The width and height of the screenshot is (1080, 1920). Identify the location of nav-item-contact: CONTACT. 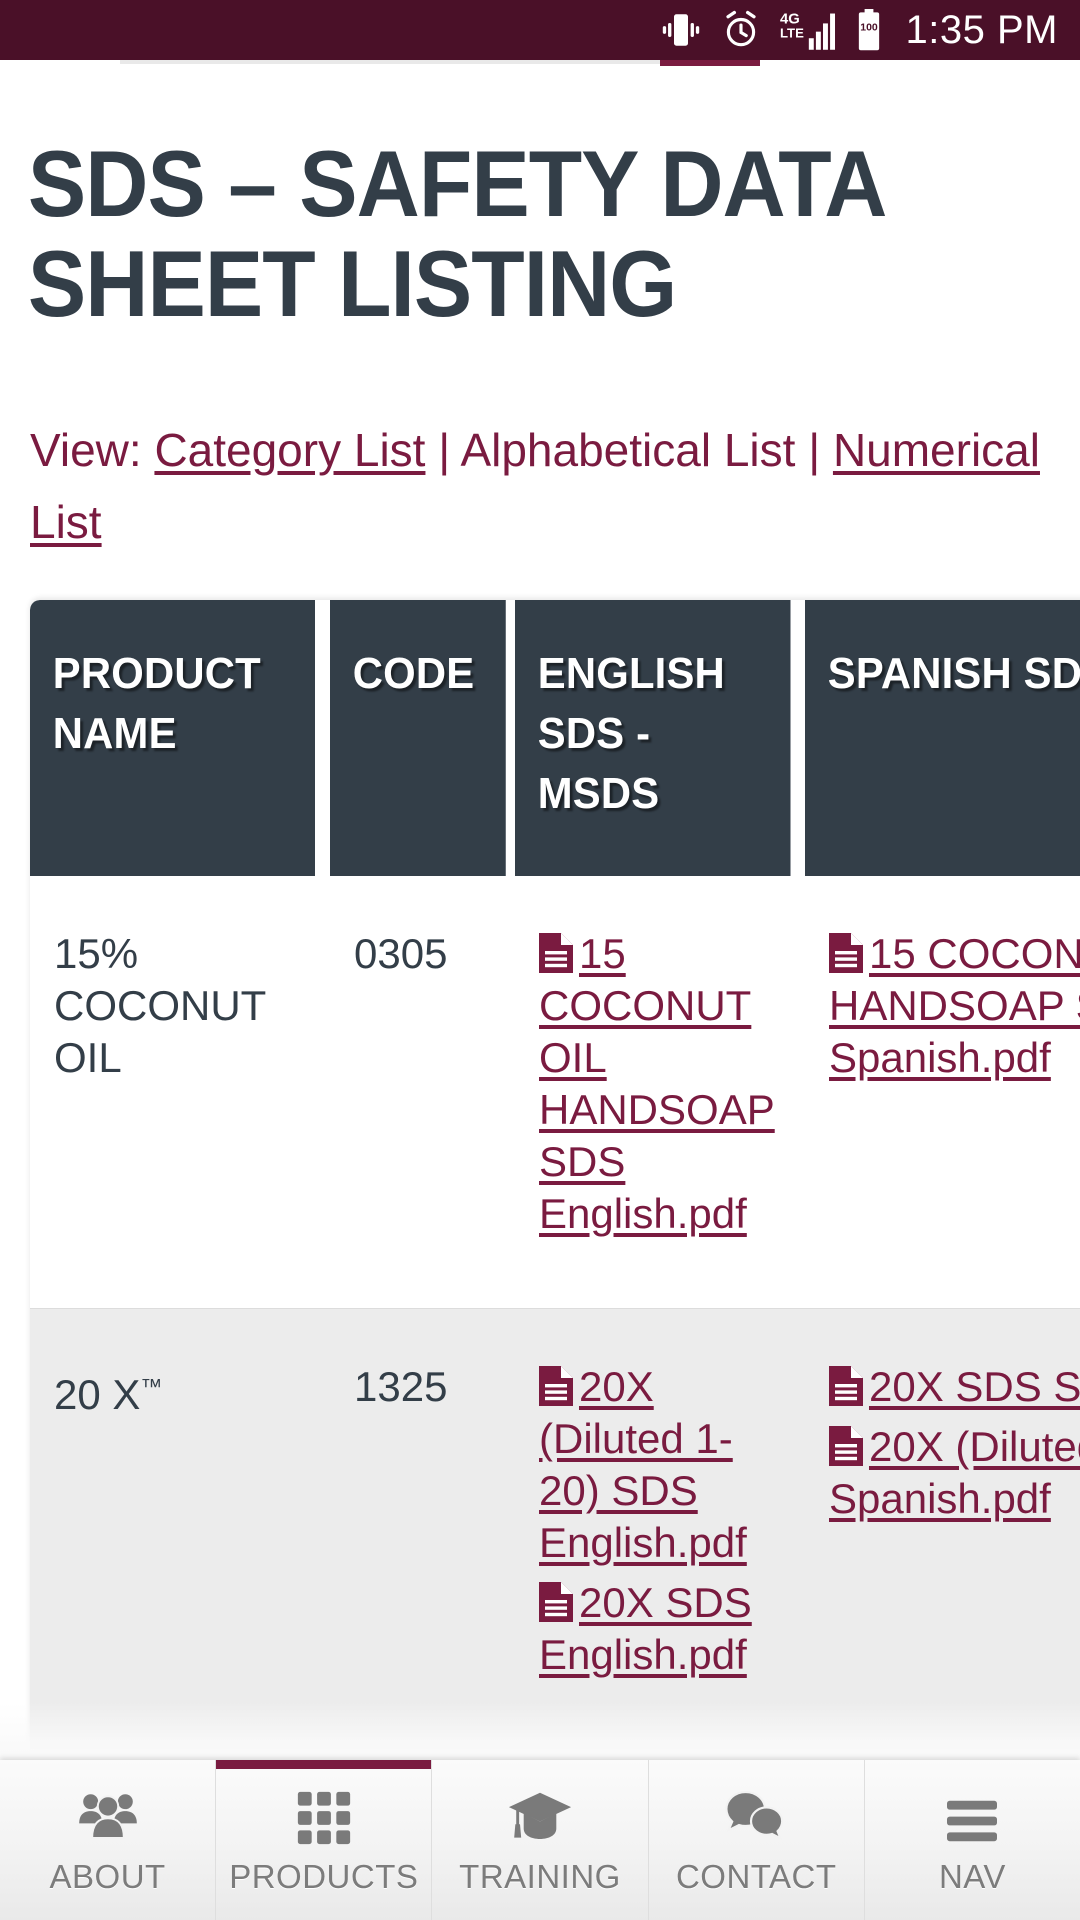
(756, 1840).